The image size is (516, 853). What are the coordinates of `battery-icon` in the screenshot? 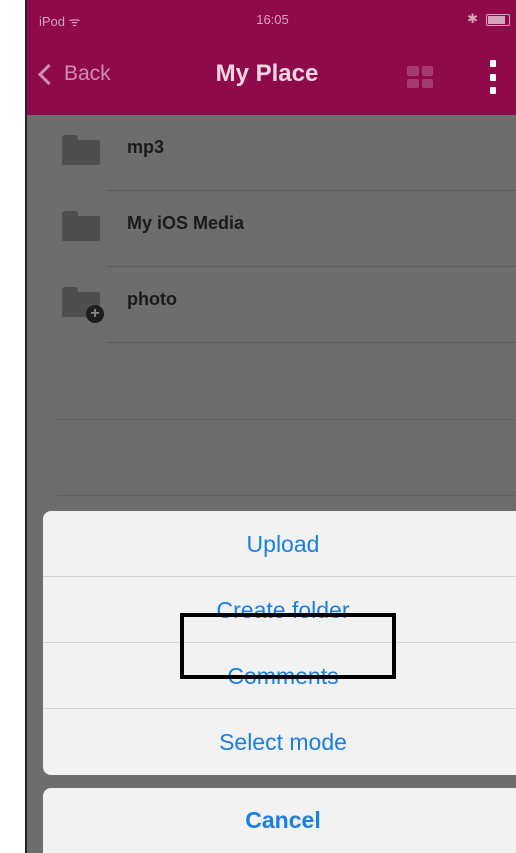 It's located at (498, 20).